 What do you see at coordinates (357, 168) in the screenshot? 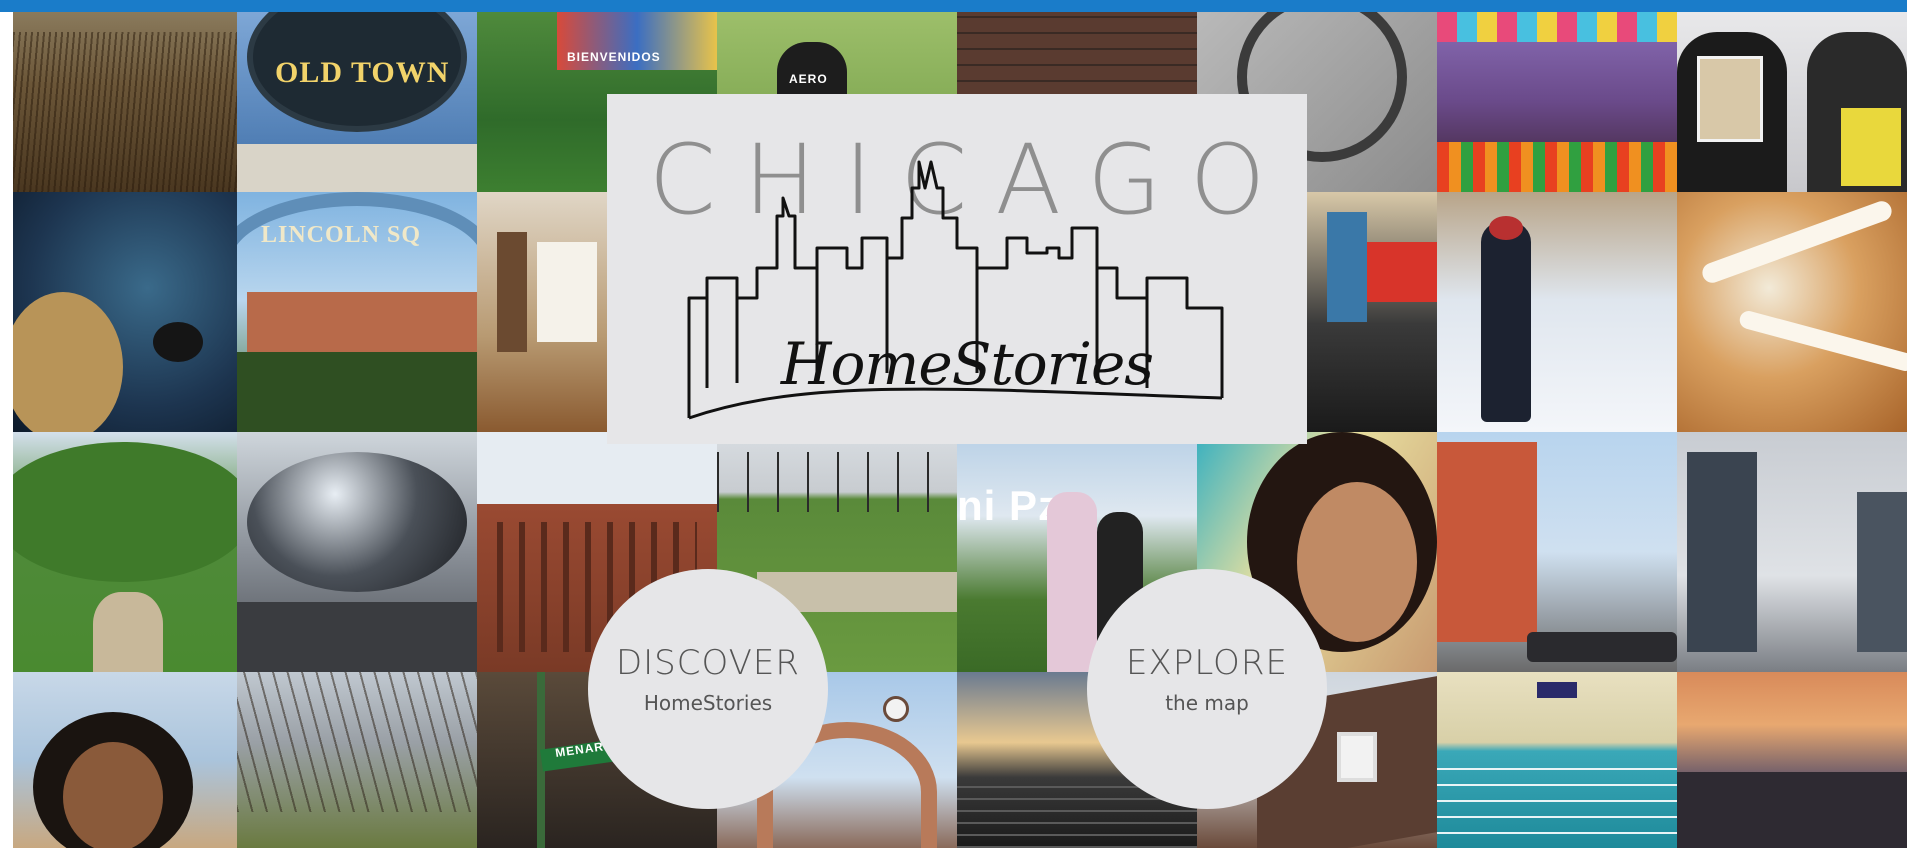
I see `building-facade` at bounding box center [357, 168].